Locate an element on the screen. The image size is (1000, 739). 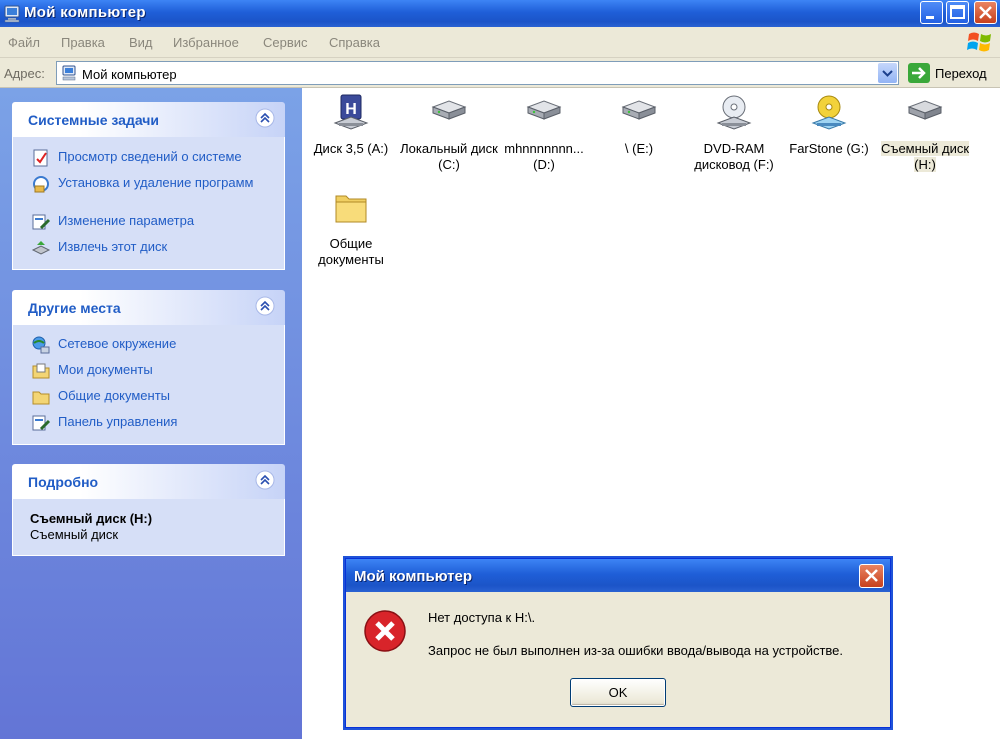
menu-help: Справка is located at coordinates (354, 42).